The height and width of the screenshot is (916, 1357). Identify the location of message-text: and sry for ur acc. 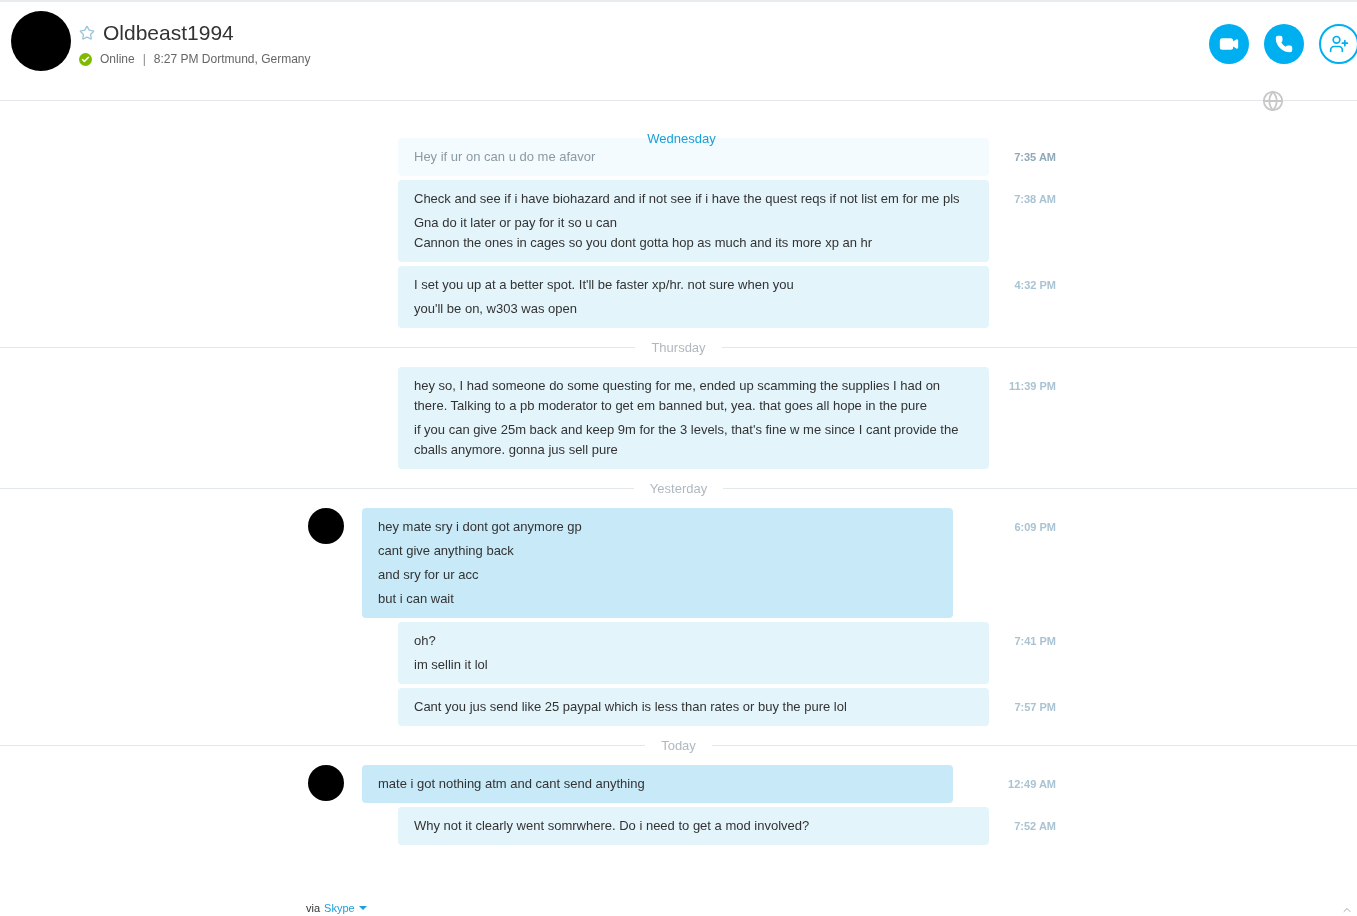
(429, 575).